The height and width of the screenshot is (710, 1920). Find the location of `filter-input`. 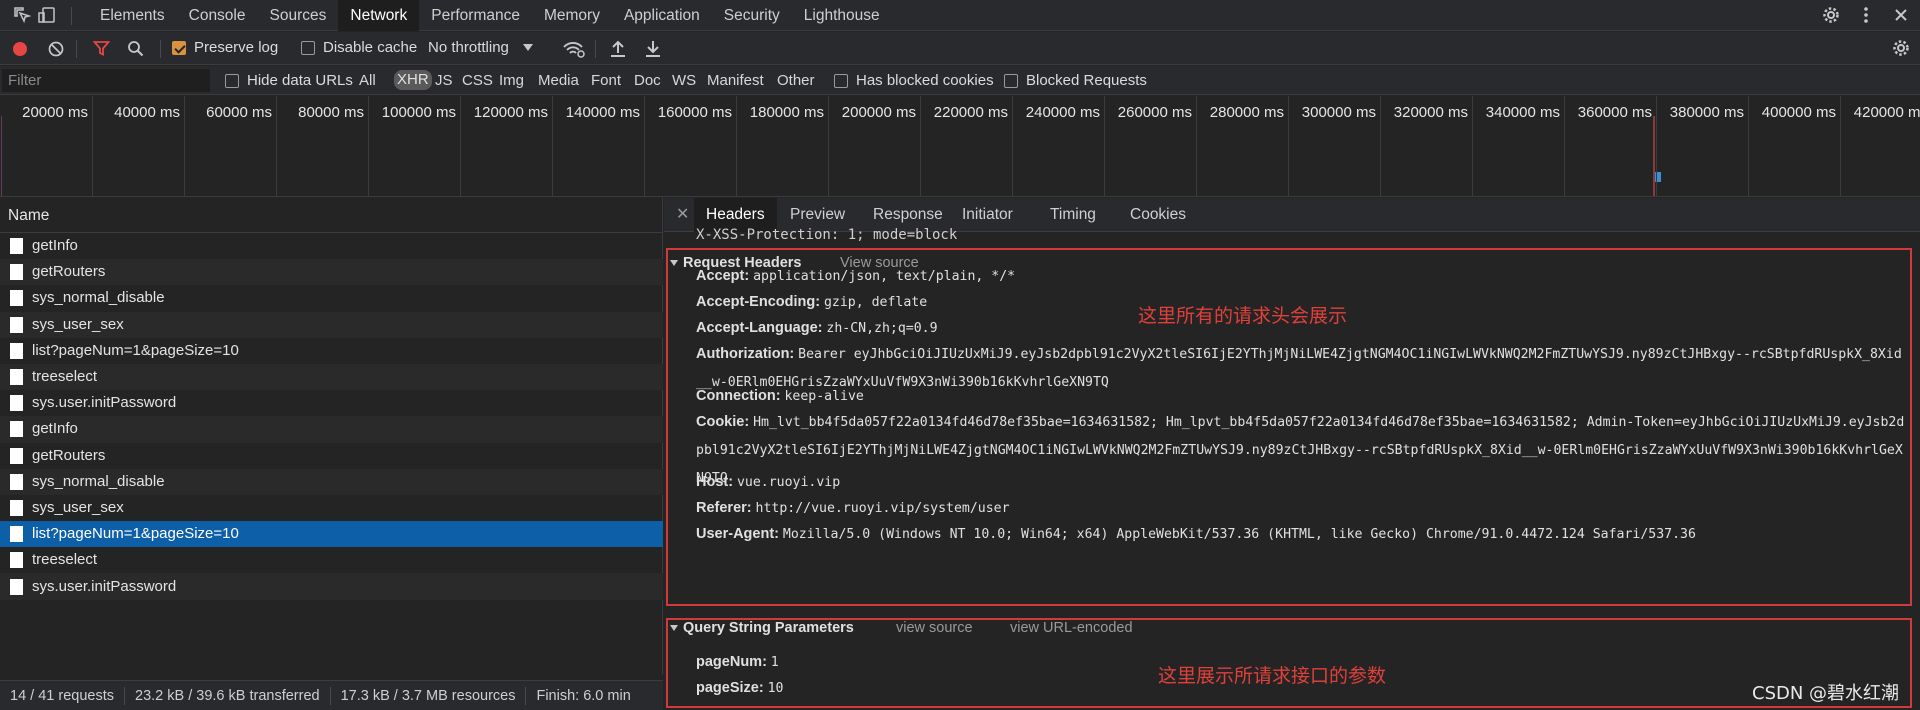

filter-input is located at coordinates (106, 80).